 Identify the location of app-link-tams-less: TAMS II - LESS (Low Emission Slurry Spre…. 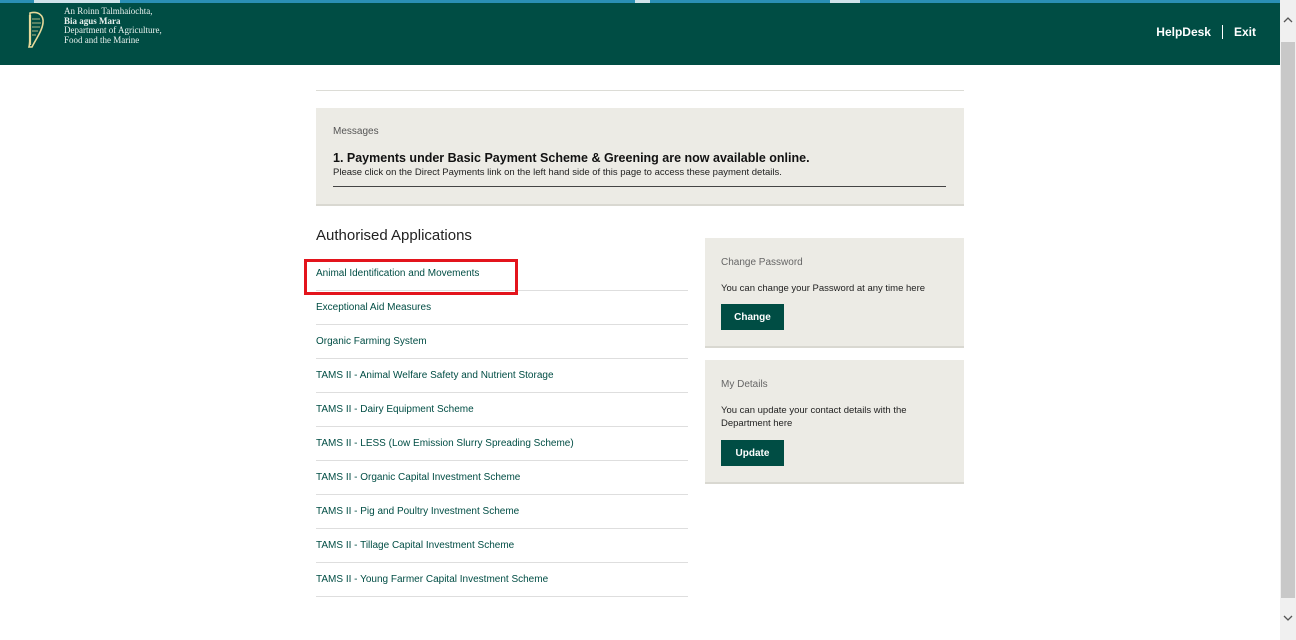
(502, 444).